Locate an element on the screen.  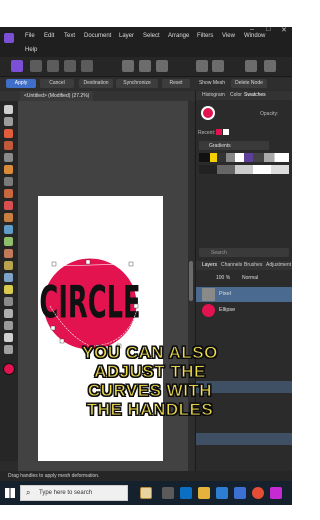
erase-tool-icon is located at coordinates (8, 253).